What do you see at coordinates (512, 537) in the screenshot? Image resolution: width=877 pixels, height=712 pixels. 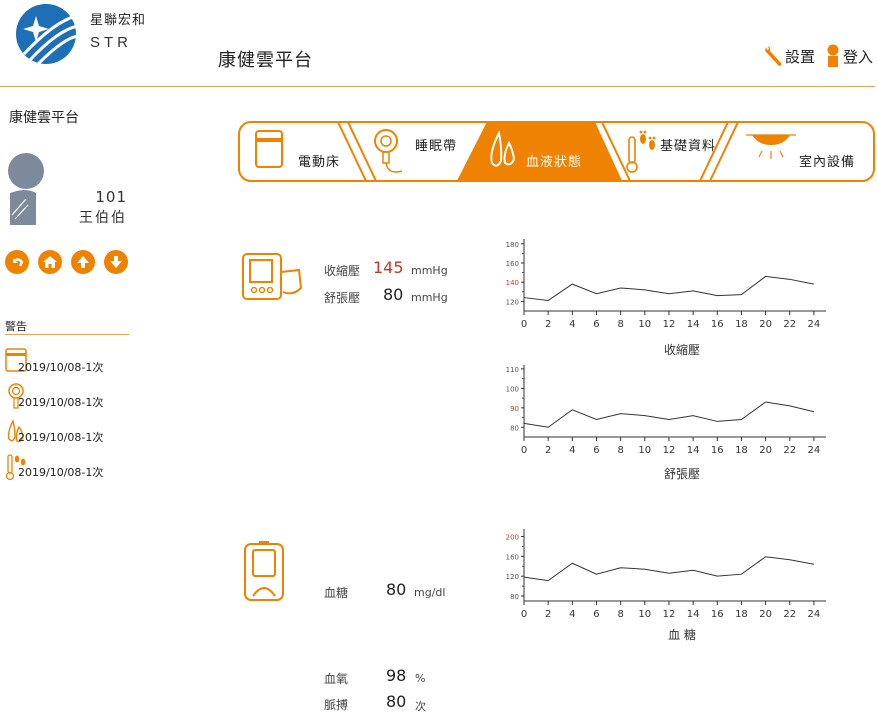 I see `y-tick-label: 200` at bounding box center [512, 537].